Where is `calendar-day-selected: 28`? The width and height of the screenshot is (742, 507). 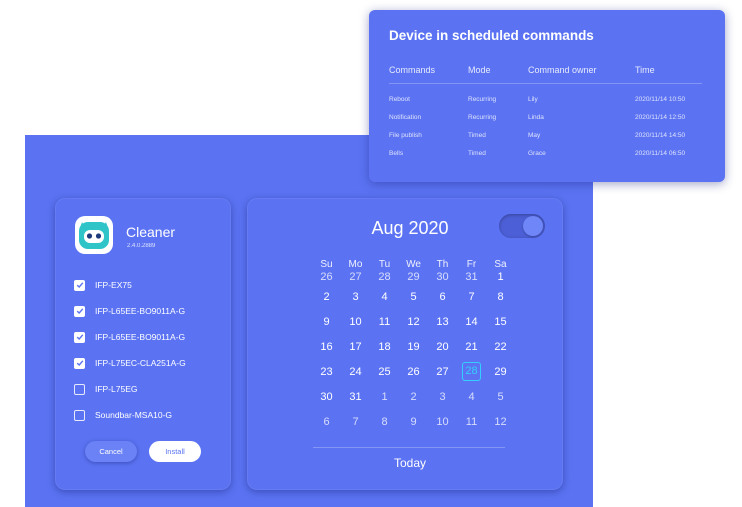
calendar-day-selected: 28 is located at coordinates (471, 371).